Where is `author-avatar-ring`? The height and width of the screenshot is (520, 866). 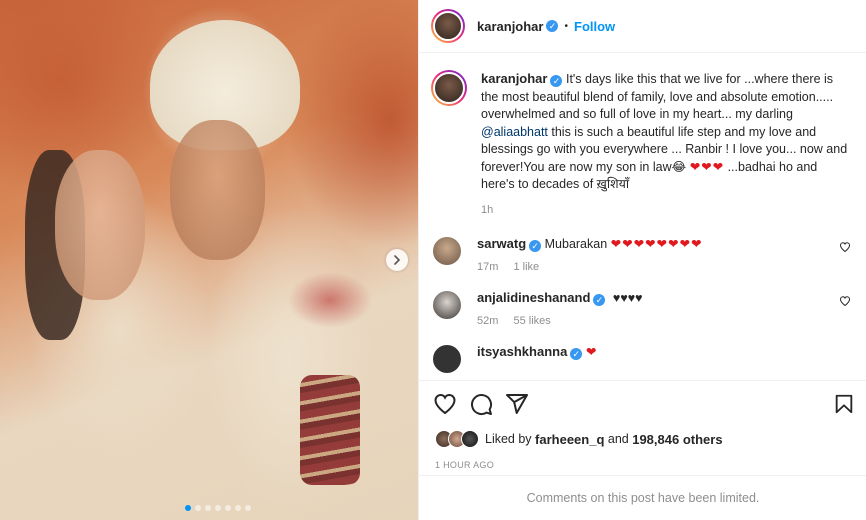
author-avatar-ring is located at coordinates (448, 26).